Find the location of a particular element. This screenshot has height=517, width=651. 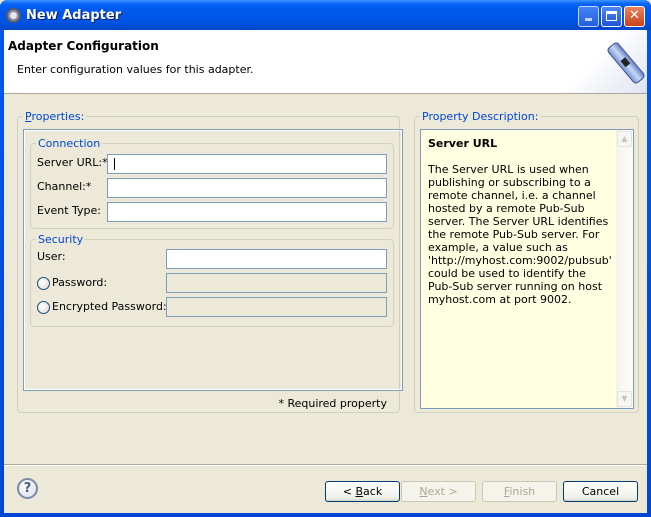

window-title: New Adapter is located at coordinates (74, 15).